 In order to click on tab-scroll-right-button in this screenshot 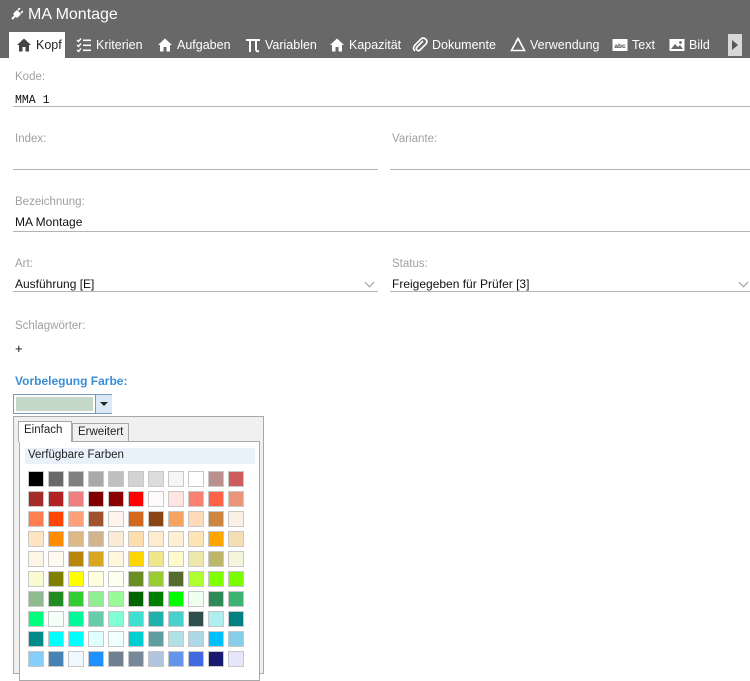, I will do `click(735, 45)`.